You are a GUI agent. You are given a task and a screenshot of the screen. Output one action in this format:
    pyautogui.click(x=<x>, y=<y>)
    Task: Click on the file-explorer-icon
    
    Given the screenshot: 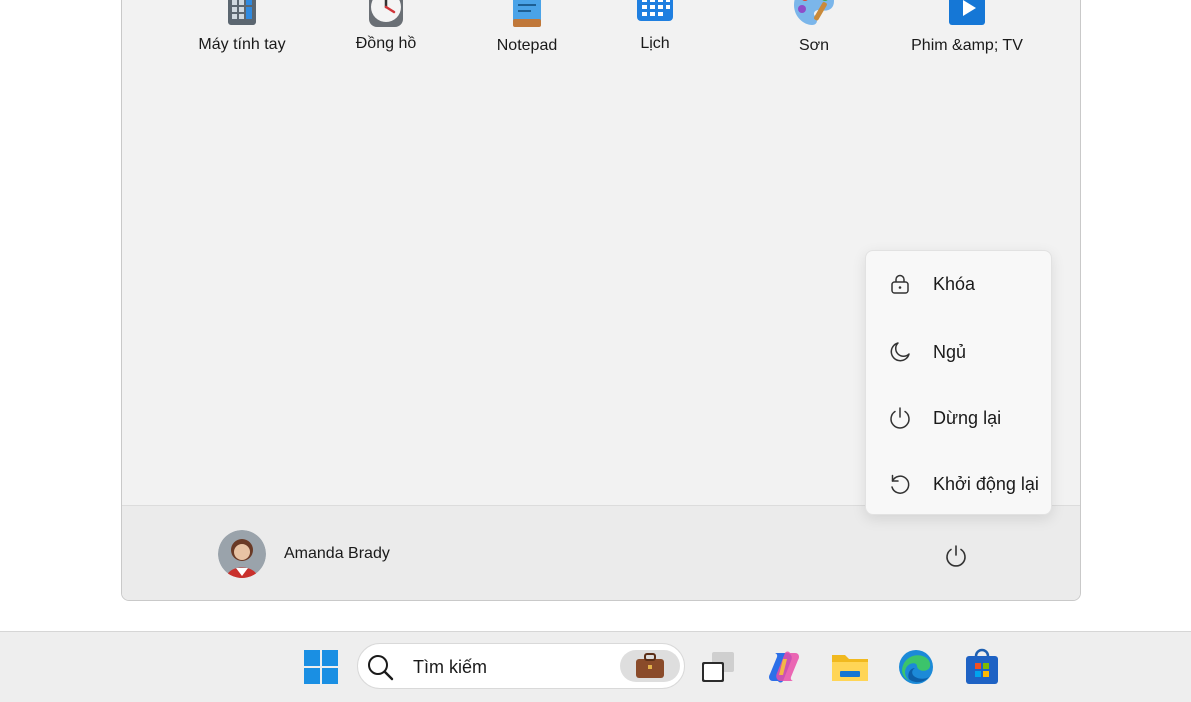 What is the action you would take?
    pyautogui.click(x=850, y=668)
    